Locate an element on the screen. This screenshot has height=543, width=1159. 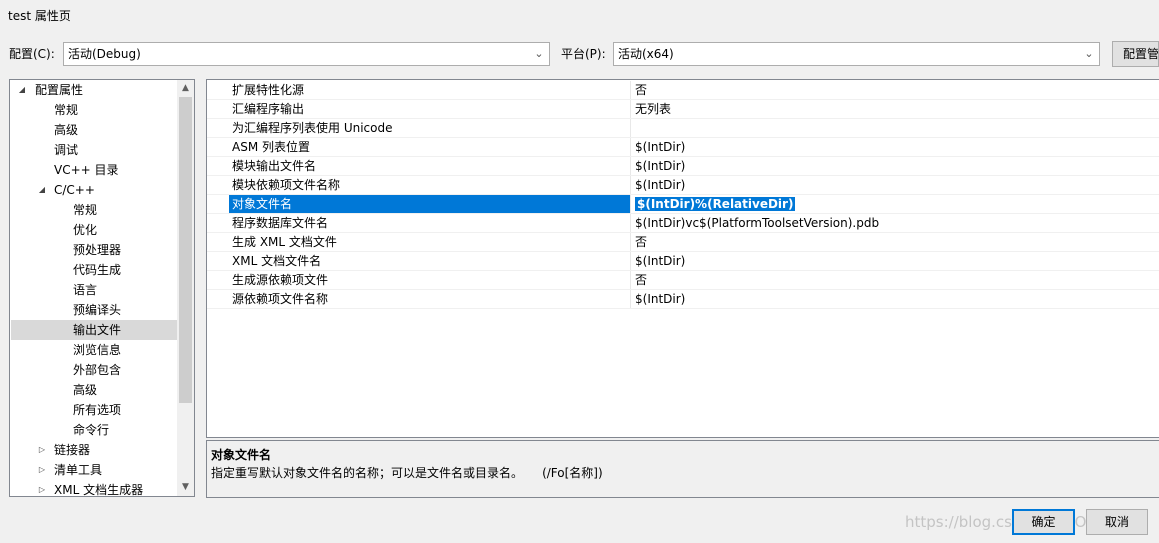
property-row: 对象文件名 $(IntDir)%(RelativeDir) is located at coordinates (683, 204).